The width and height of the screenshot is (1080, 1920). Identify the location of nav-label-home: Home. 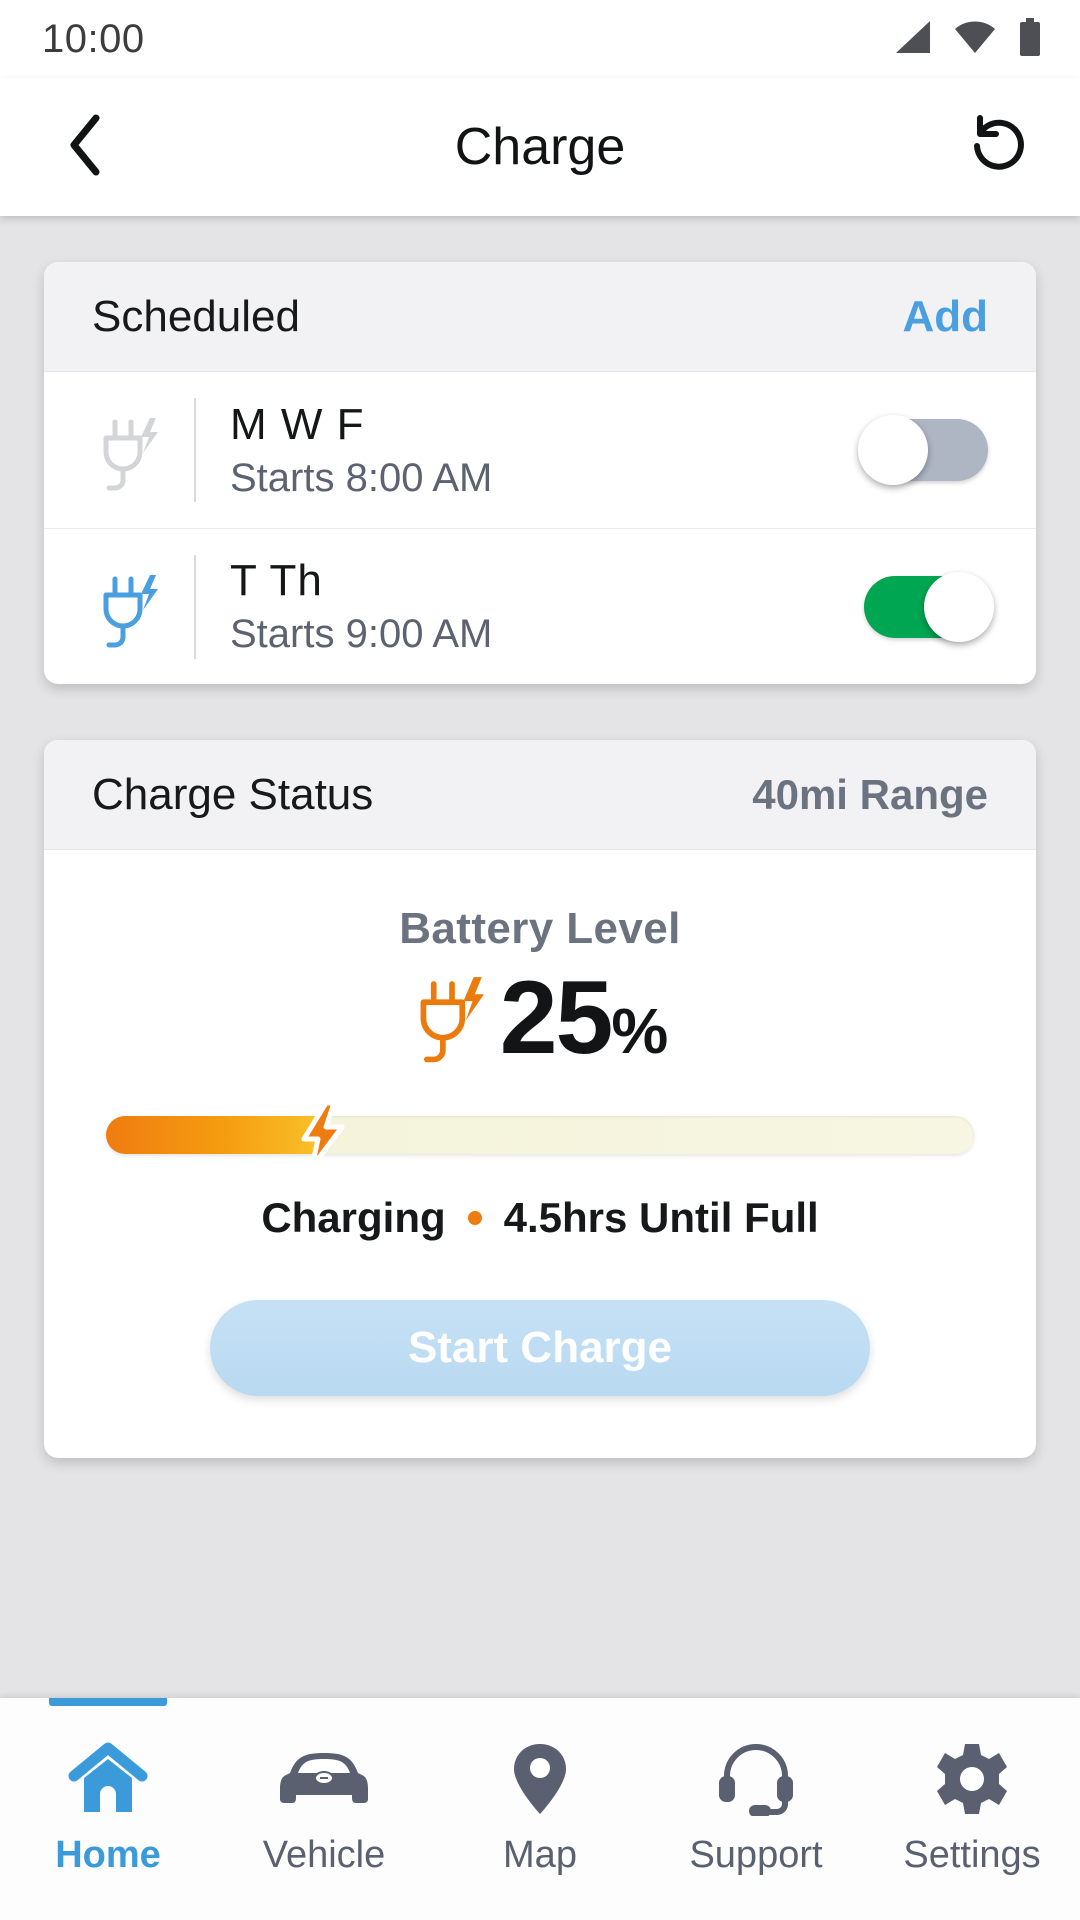
(108, 1855).